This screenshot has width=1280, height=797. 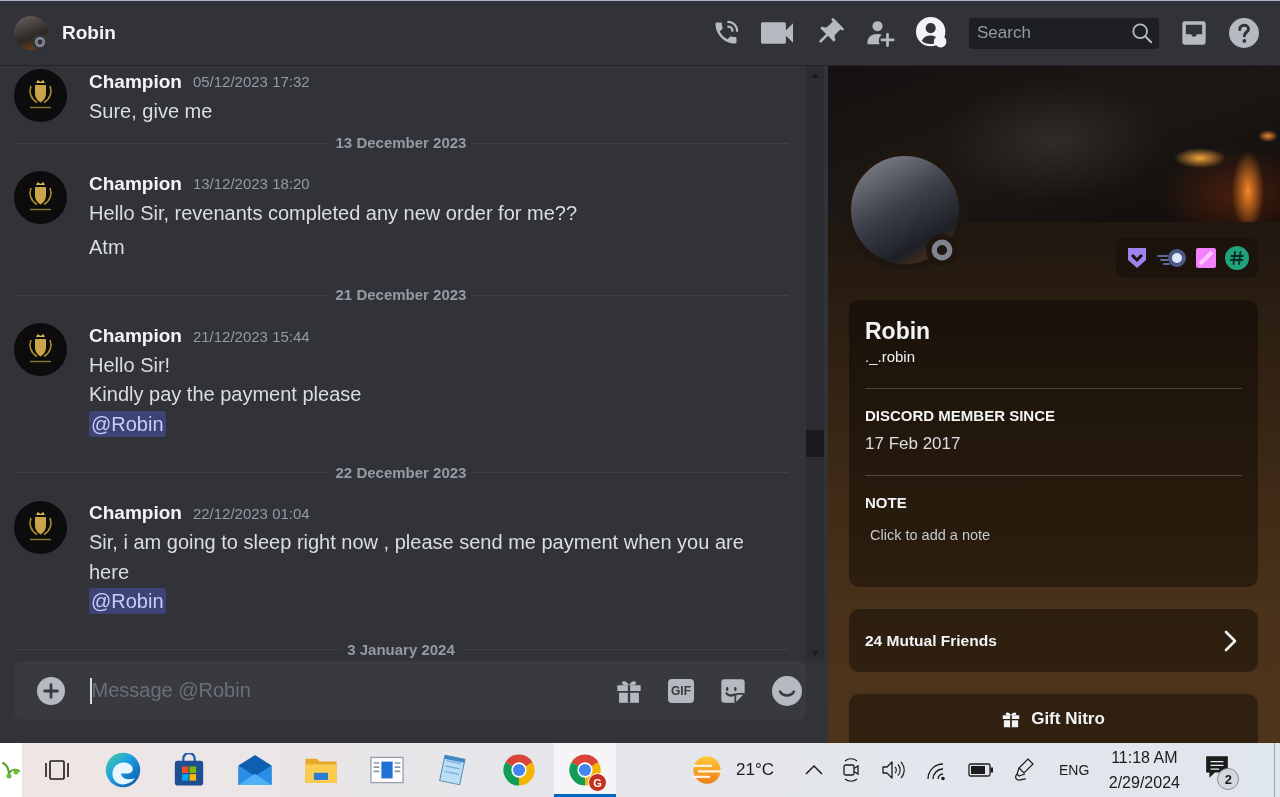 I want to click on window-icon, so click(x=387, y=770).